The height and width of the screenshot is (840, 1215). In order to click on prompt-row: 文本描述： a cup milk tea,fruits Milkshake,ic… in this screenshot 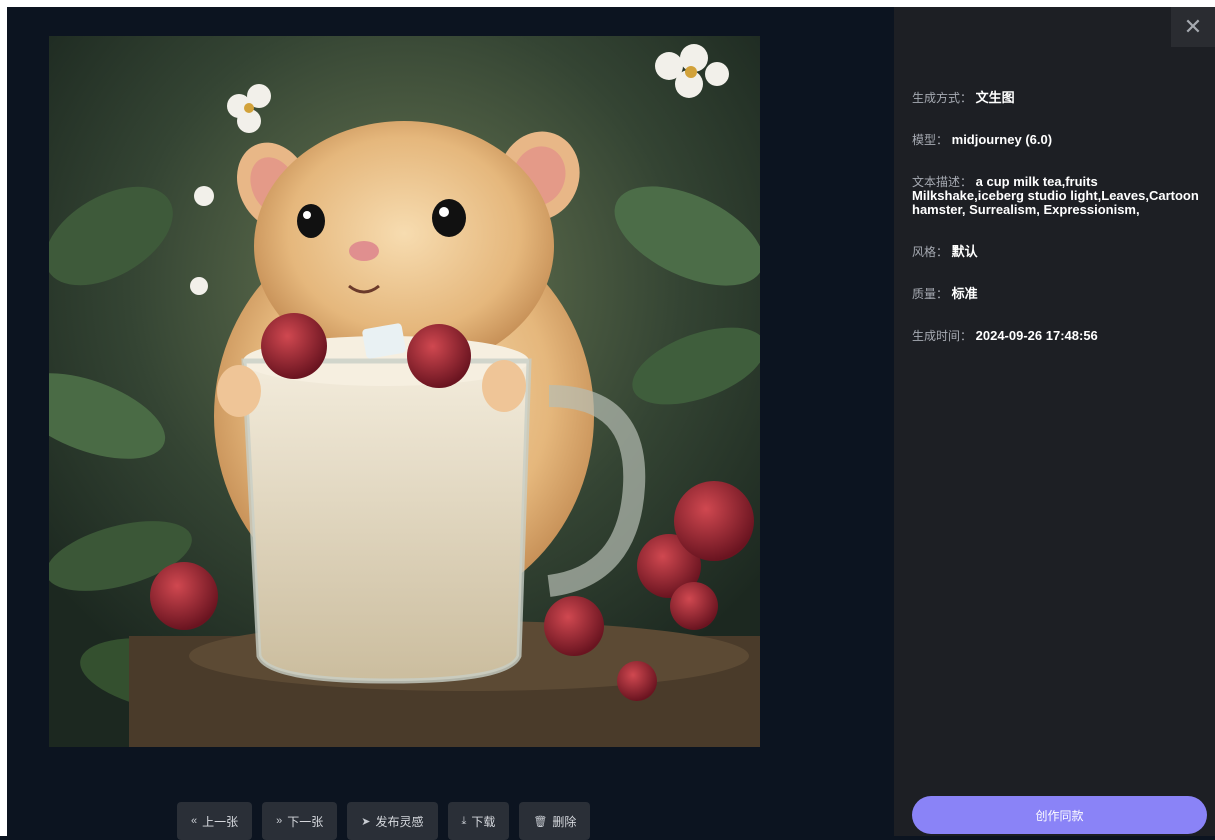, I will do `click(1058, 196)`.